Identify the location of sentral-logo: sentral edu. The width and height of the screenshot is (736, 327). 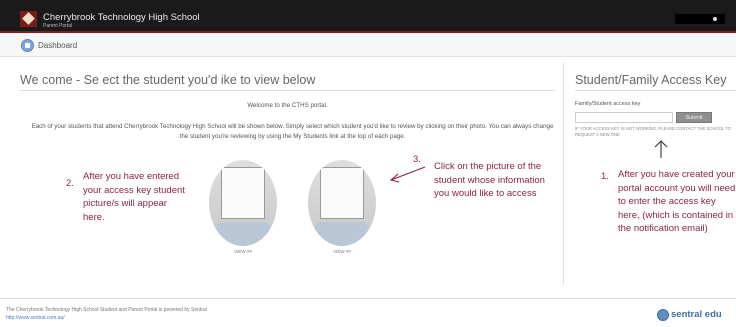
(696, 314).